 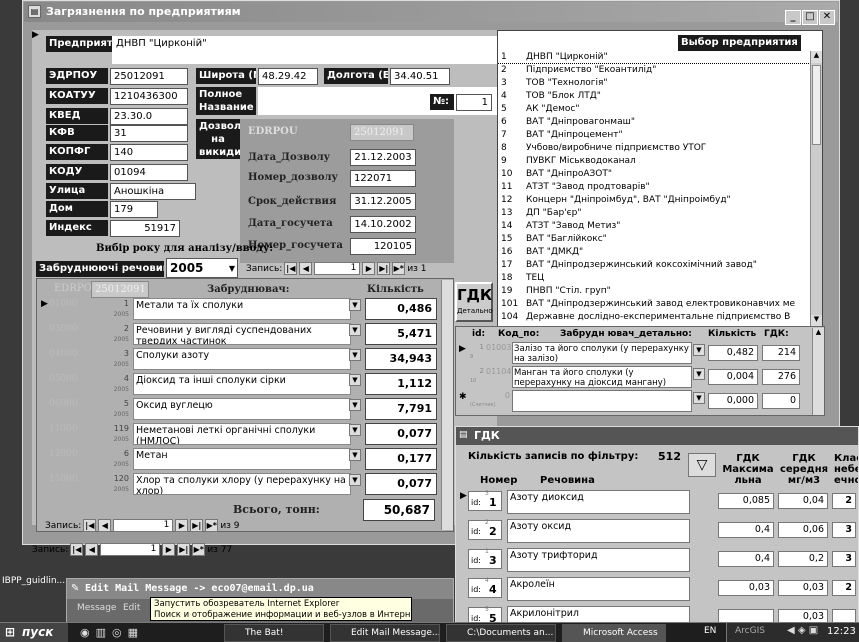 What do you see at coordinates (383, 246) in the screenshot?
I see `gos-number-field: 120105` at bounding box center [383, 246].